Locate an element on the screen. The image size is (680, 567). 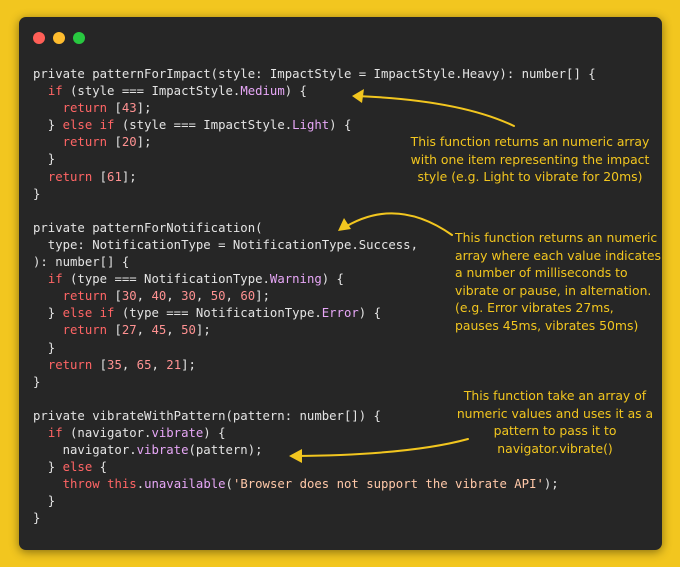
arrow-vibrate is located at coordinates (381, 447).